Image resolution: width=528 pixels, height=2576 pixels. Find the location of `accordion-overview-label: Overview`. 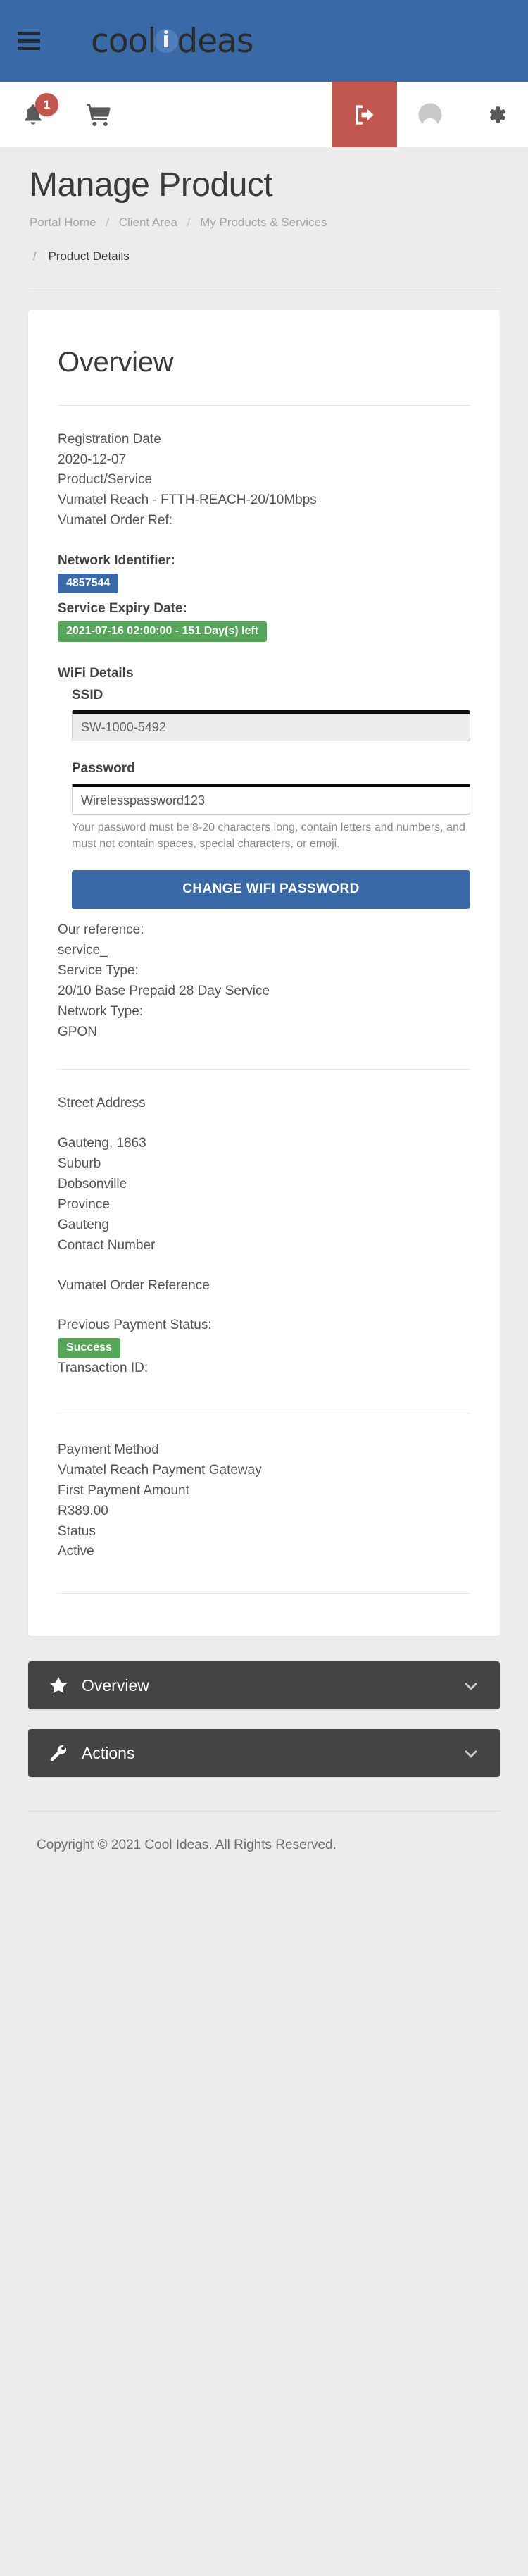

accordion-overview-label: Overview is located at coordinates (115, 1685).